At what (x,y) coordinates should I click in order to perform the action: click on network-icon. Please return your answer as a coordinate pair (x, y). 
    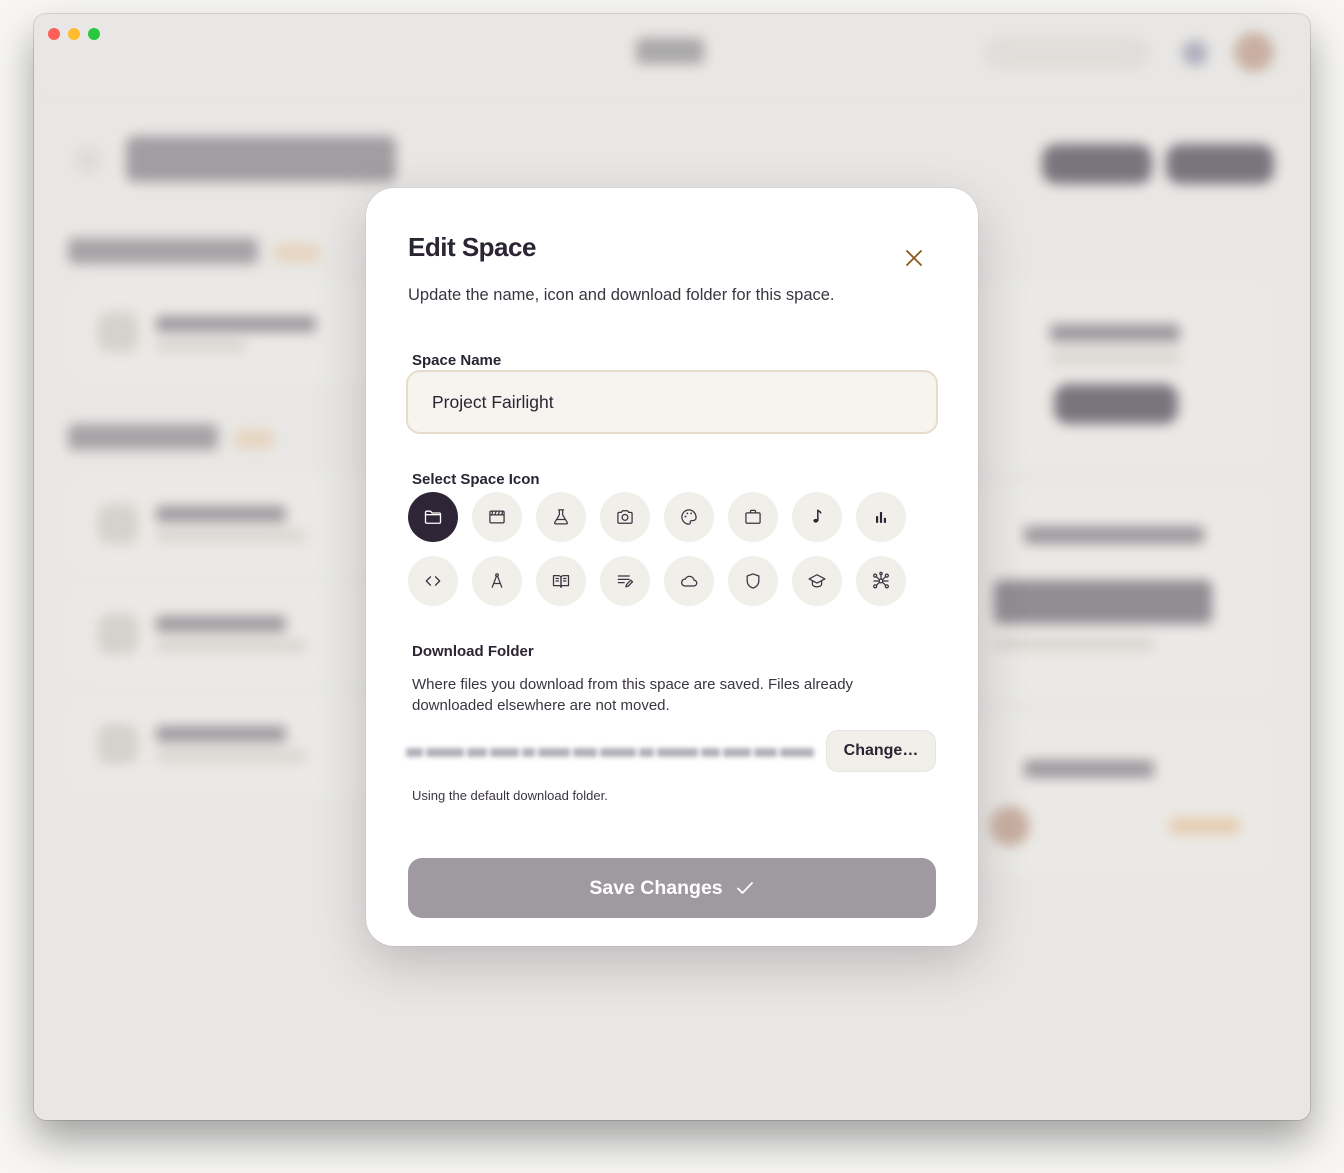
    Looking at the image, I should click on (881, 580).